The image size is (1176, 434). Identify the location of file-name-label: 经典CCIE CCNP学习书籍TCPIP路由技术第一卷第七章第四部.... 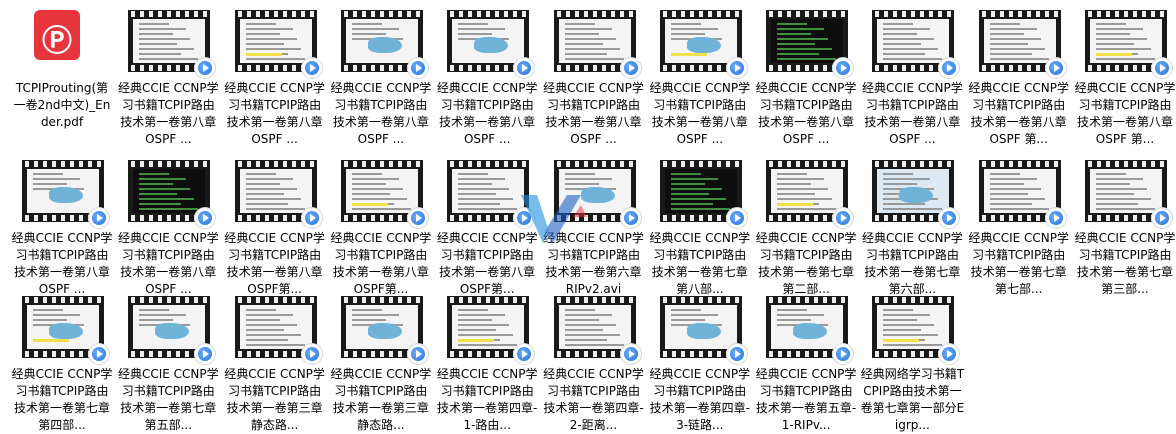
(62, 399).